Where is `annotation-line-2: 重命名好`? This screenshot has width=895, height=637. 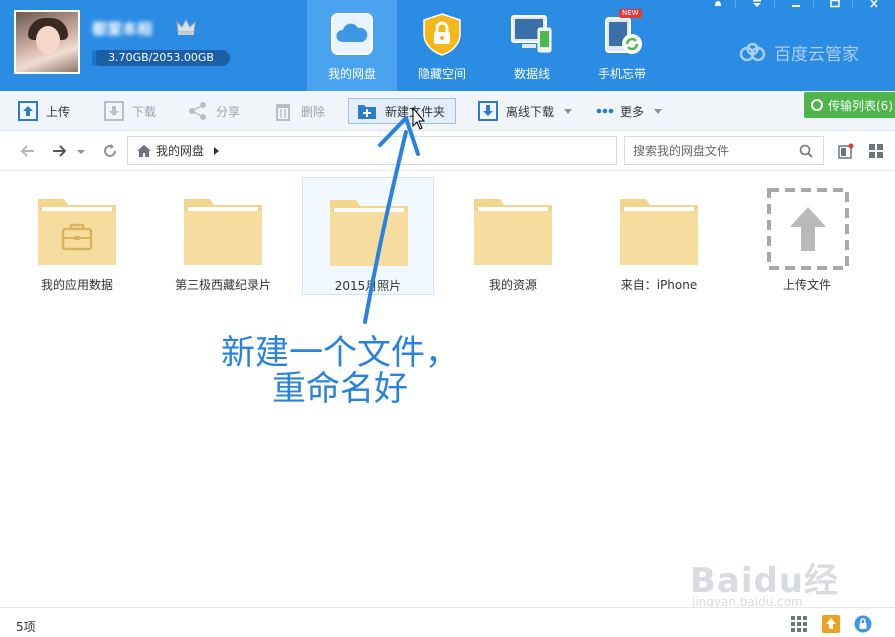
annotation-line-2: 重命名好 is located at coordinates (340, 389).